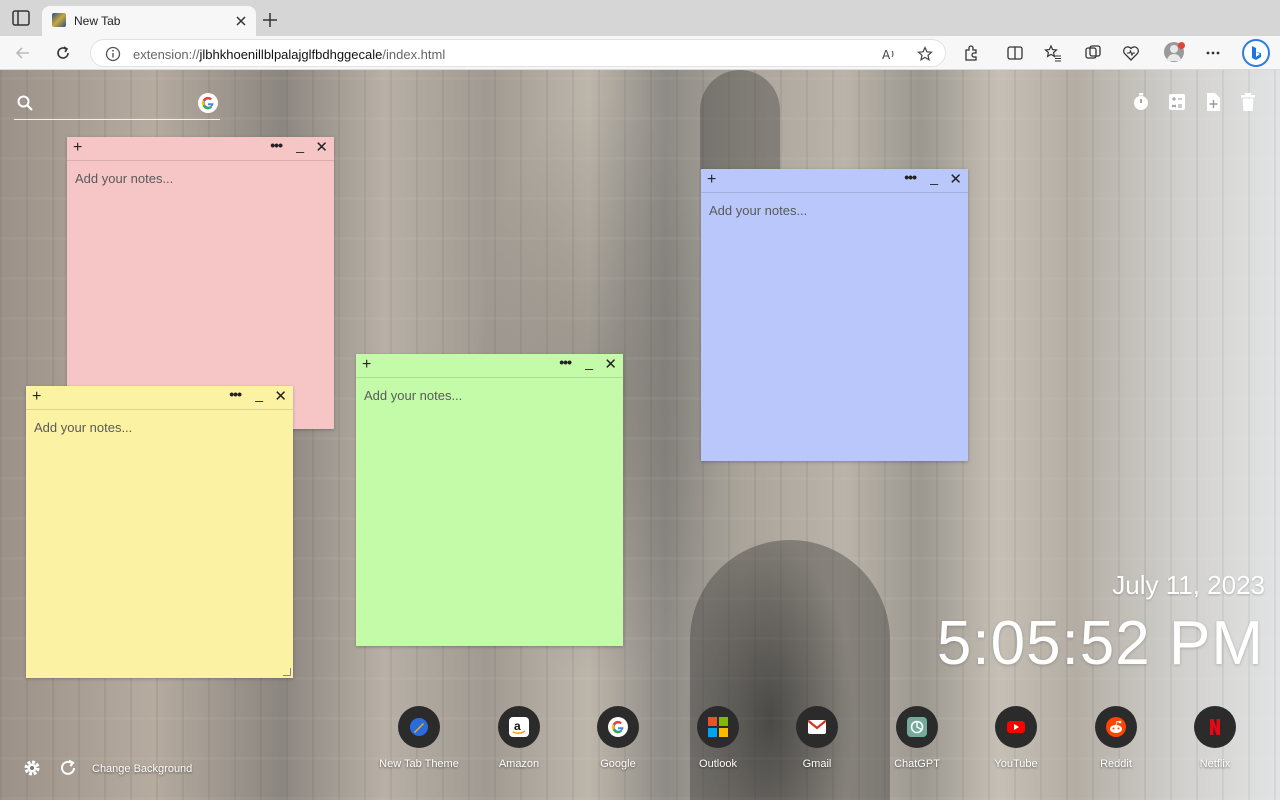 Image resolution: width=1280 pixels, height=800 pixels. What do you see at coordinates (718, 764) in the screenshot?
I see `shortcut-label: Outlook` at bounding box center [718, 764].